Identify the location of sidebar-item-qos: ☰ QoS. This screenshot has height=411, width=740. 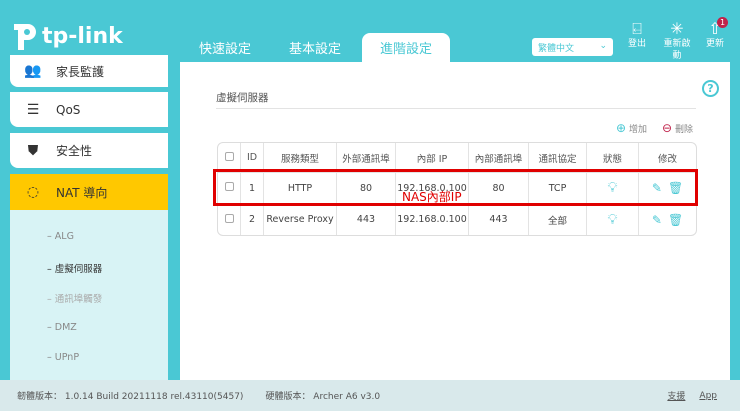
(89, 109).